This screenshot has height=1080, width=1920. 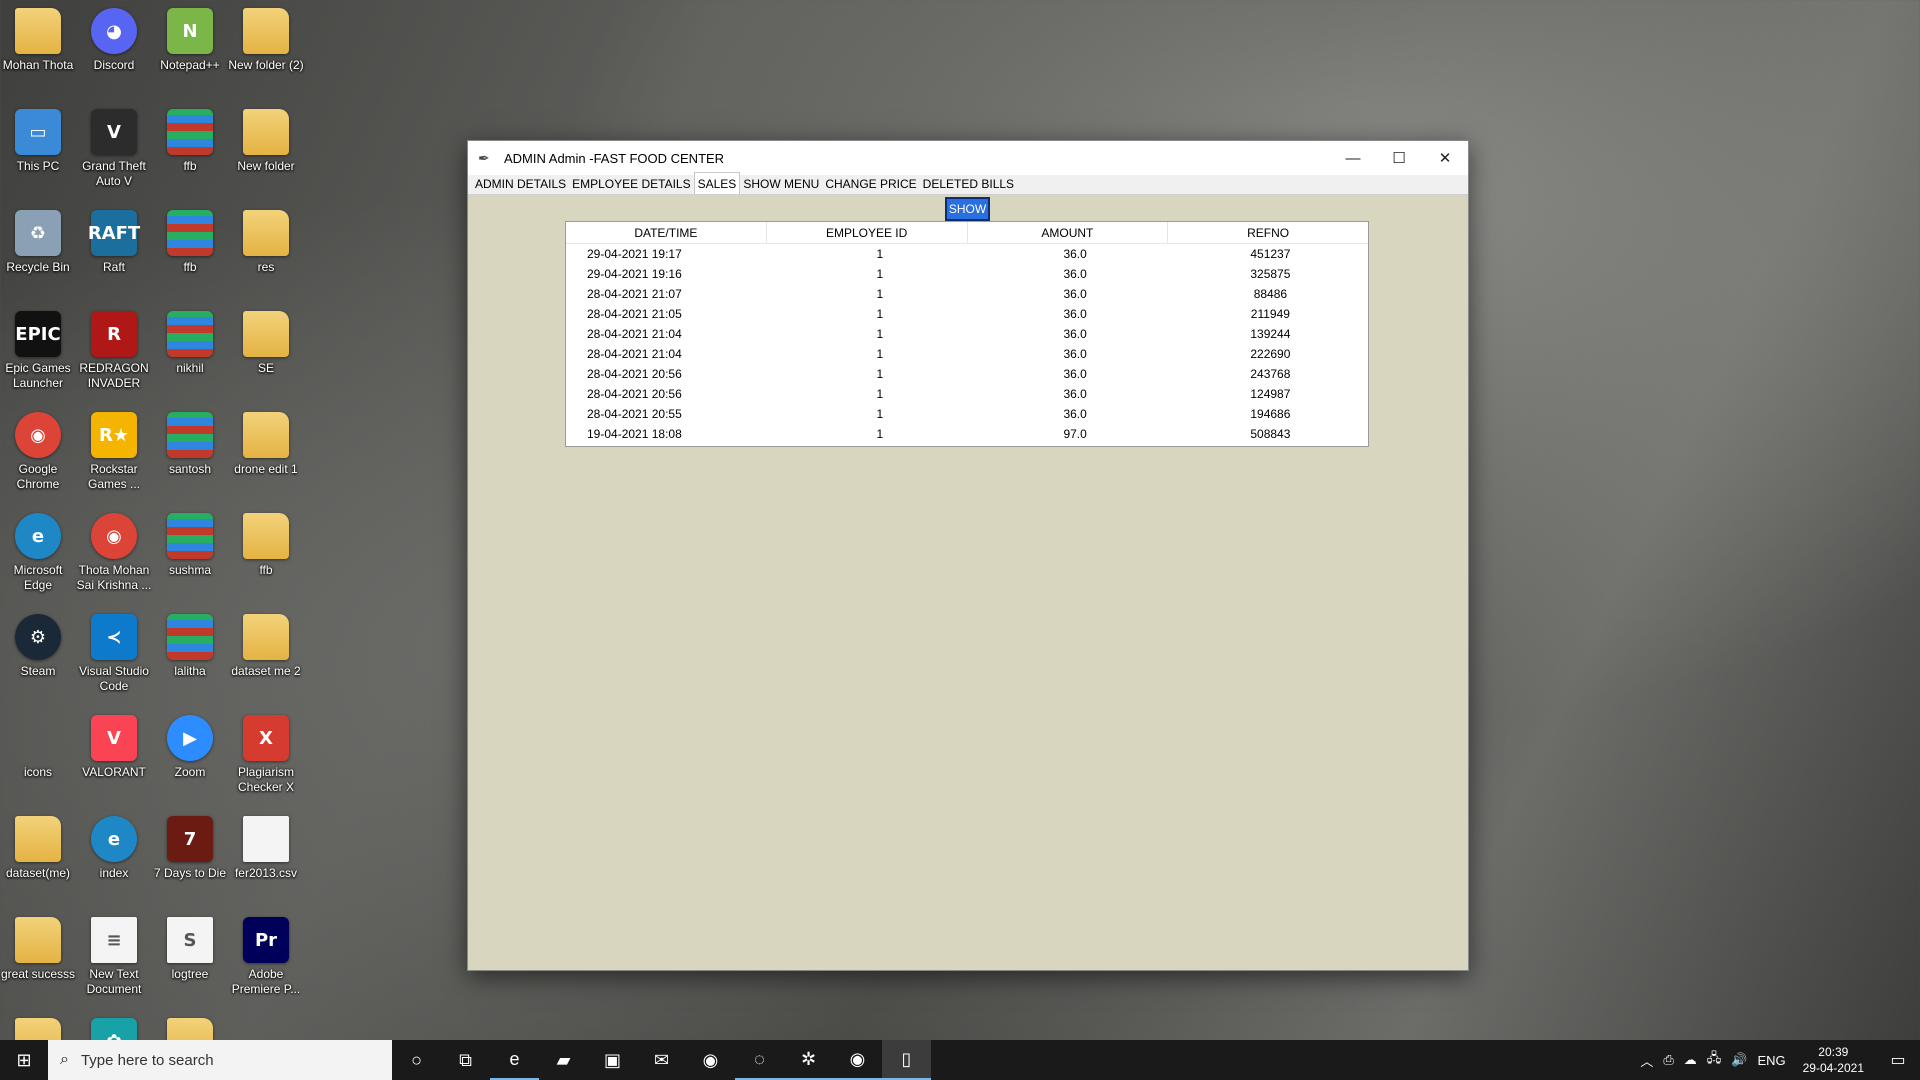 I want to click on show-button: SHOW, so click(x=967, y=209).